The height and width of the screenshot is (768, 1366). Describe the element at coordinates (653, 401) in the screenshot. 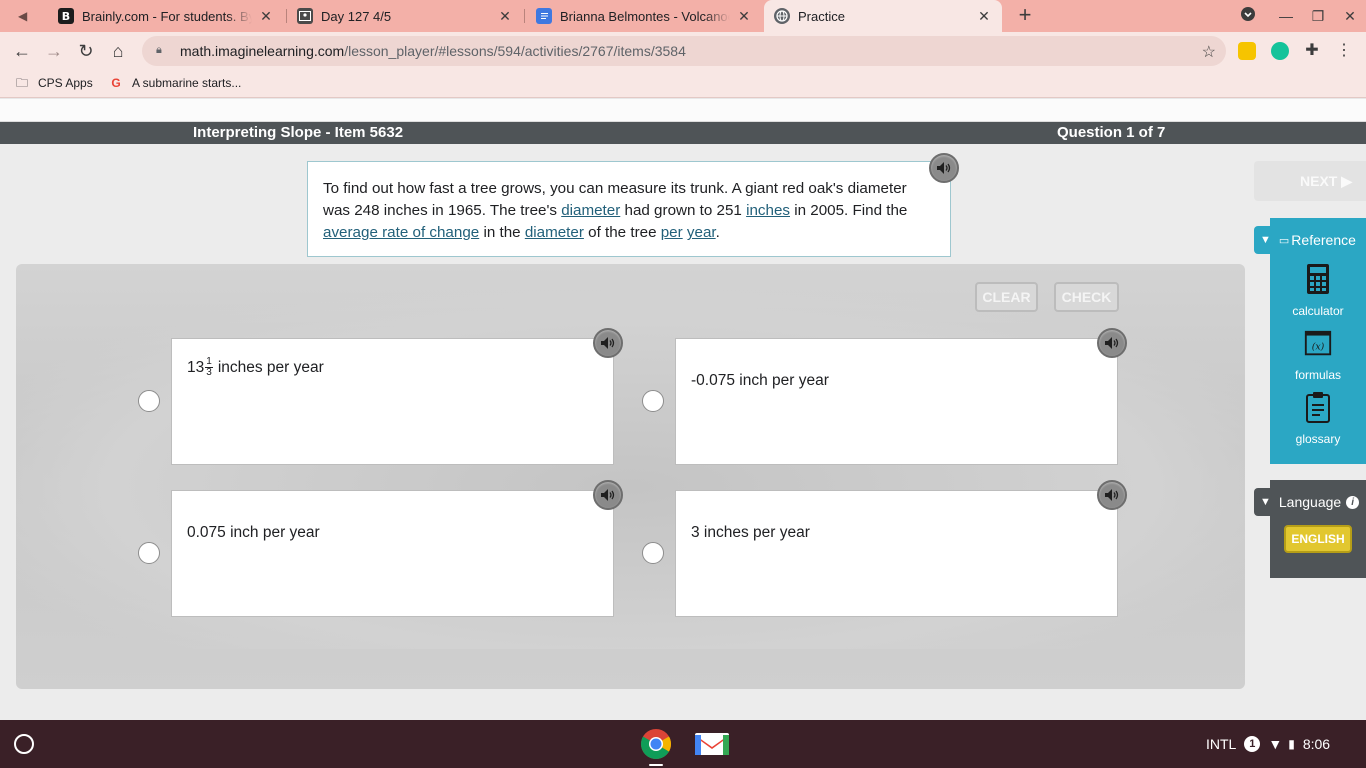

I see `choice-b-radio` at that location.